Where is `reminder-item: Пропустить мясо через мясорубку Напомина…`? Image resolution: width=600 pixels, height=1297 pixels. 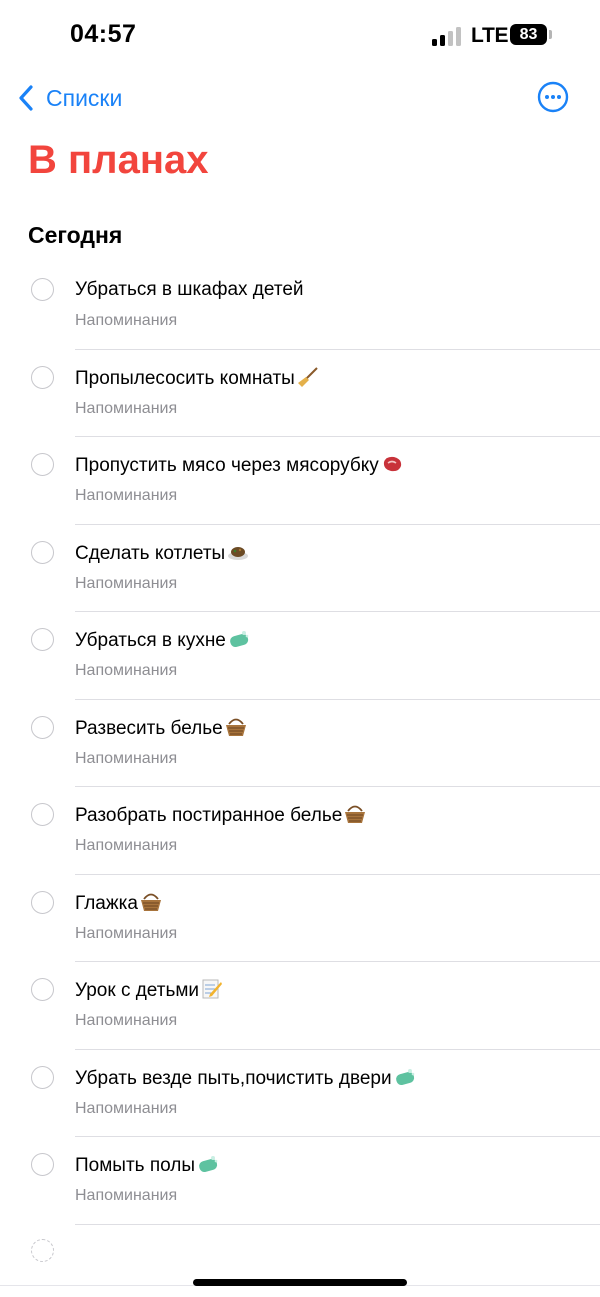
reminder-item: Пропустить мясо через мясорубку Напомина… is located at coordinates (300, 481).